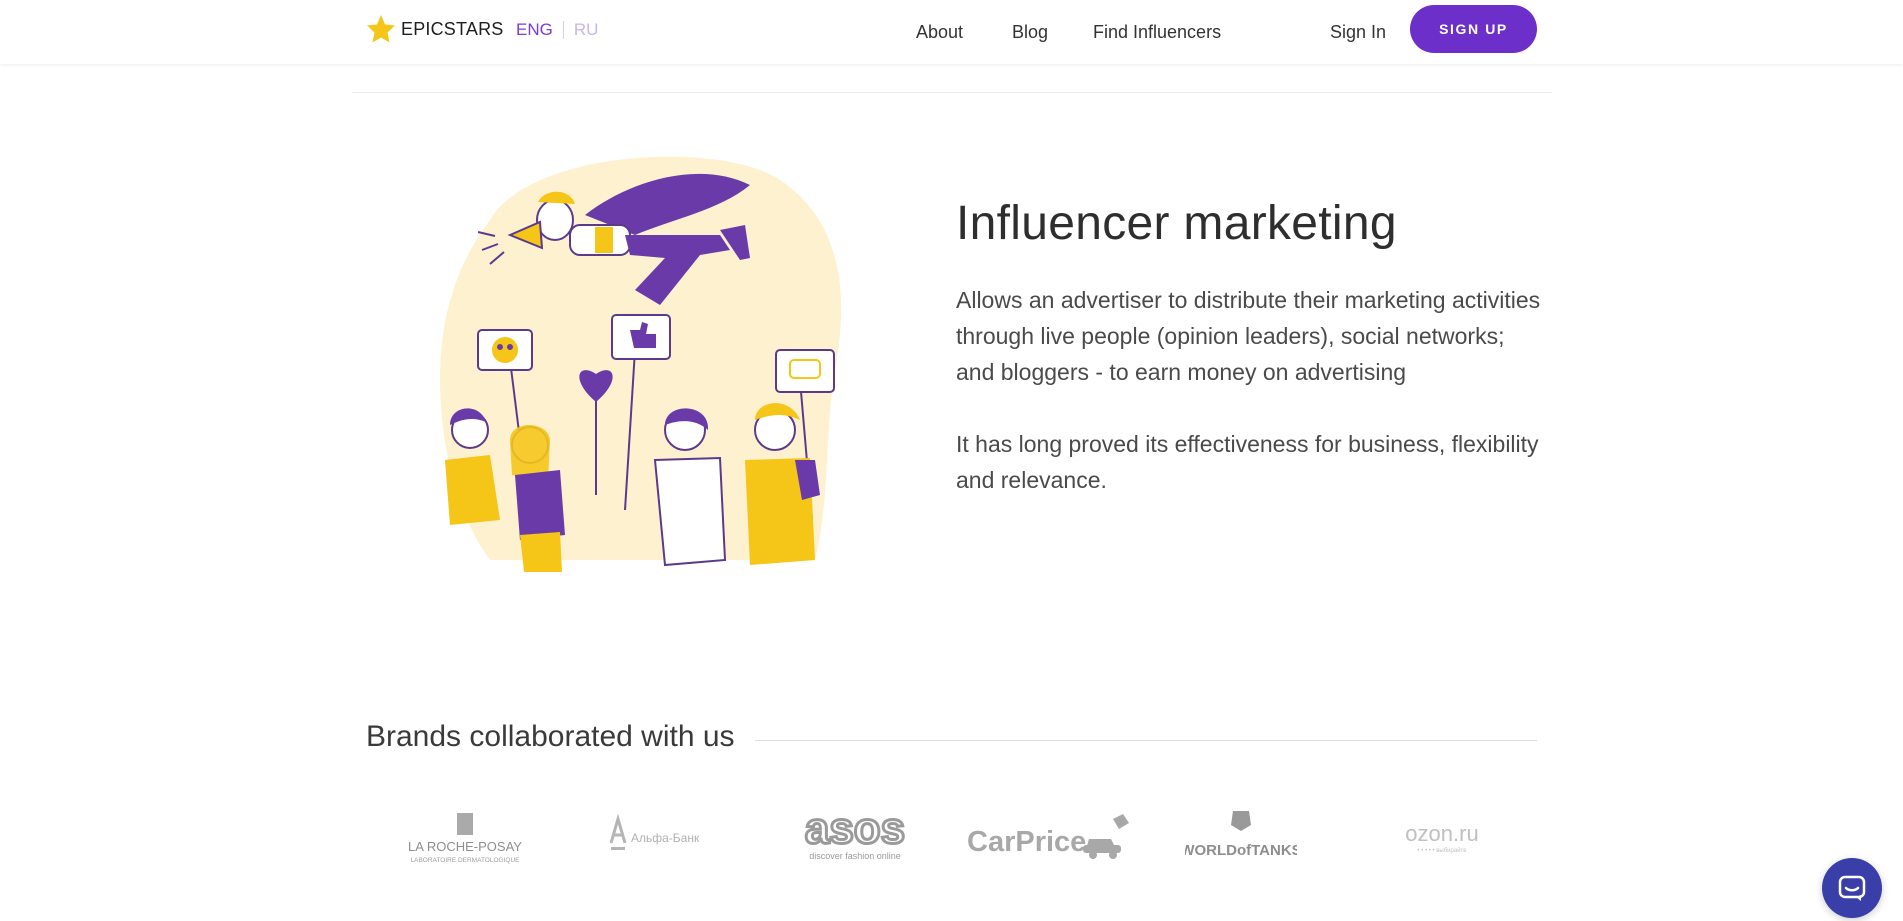  Describe the element at coordinates (1442, 850) in the screenshot. I see `brand-tagline: • • • • • выбирайте` at that location.